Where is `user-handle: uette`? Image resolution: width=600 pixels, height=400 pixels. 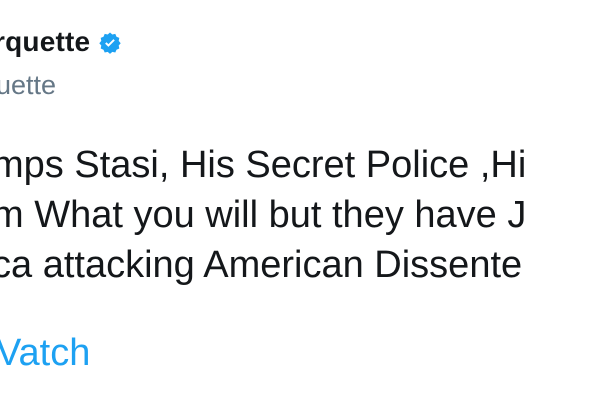
user-handle: uette is located at coordinates (28, 85).